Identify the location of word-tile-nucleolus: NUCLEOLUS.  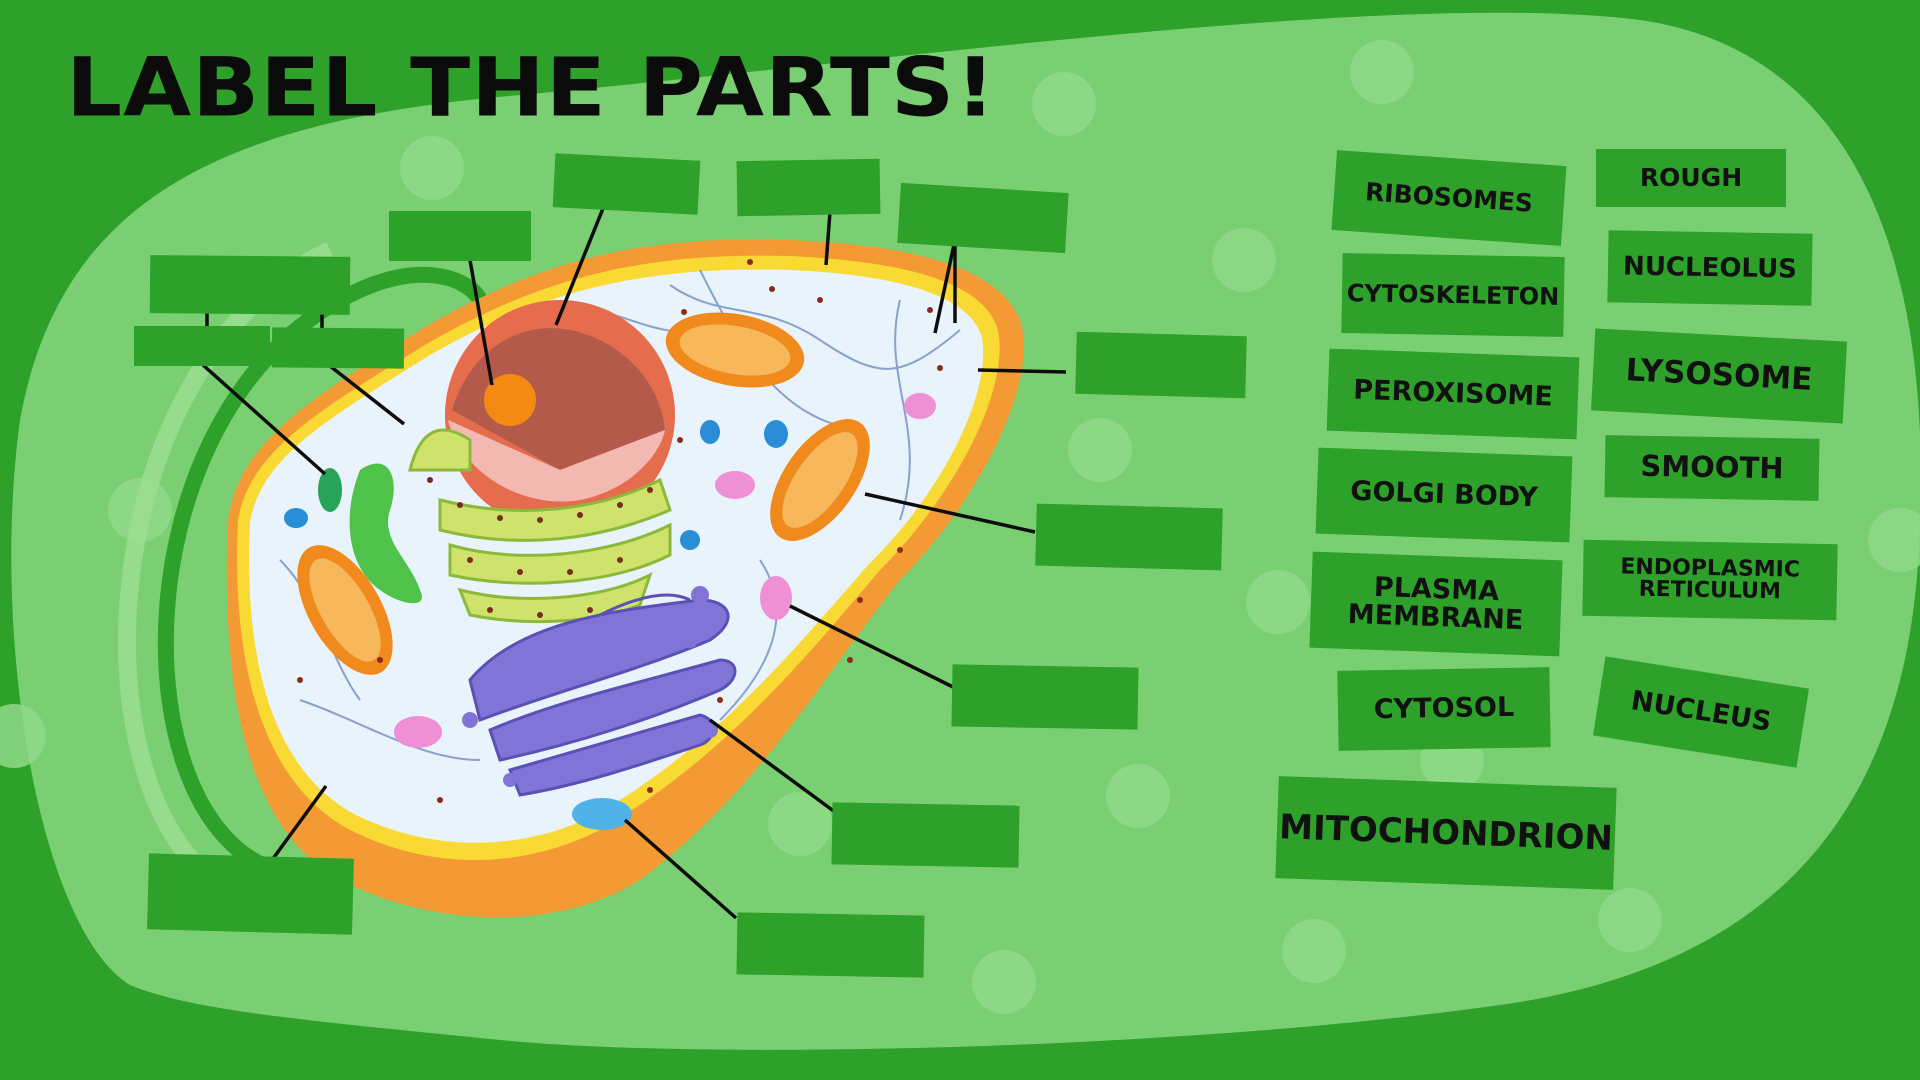
(1710, 268).